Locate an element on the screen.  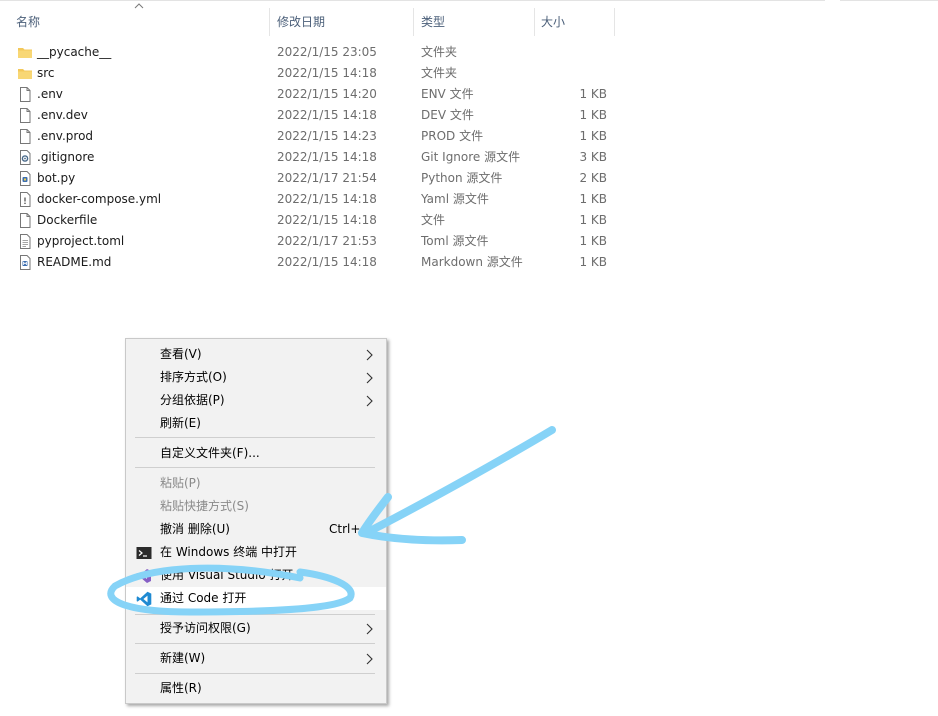
file-name: .env.prod is located at coordinates (65, 136).